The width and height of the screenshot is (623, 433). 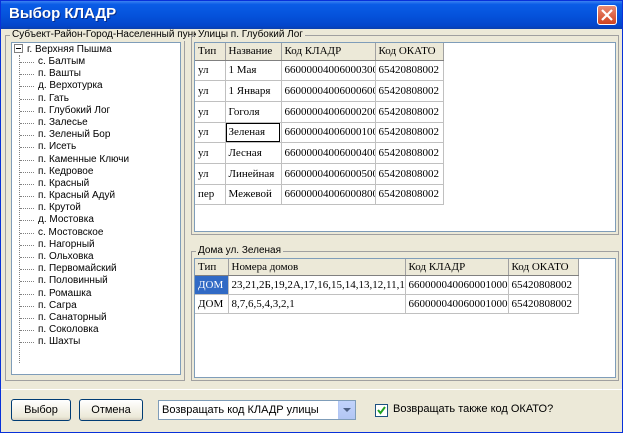 What do you see at coordinates (317, 267) in the screenshot?
I see `houses-column-header: Номера домов` at bounding box center [317, 267].